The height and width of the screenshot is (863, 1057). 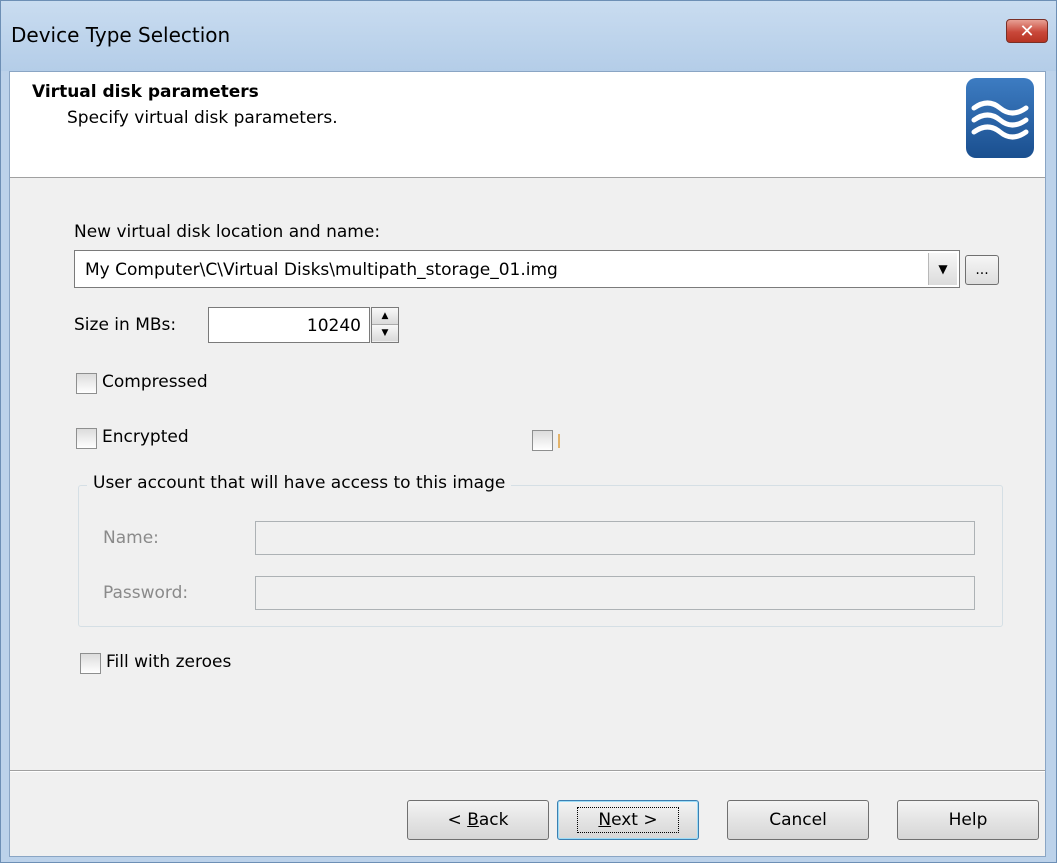 What do you see at coordinates (121, 35) in the screenshot?
I see `window-title: Device Type Selection` at bounding box center [121, 35].